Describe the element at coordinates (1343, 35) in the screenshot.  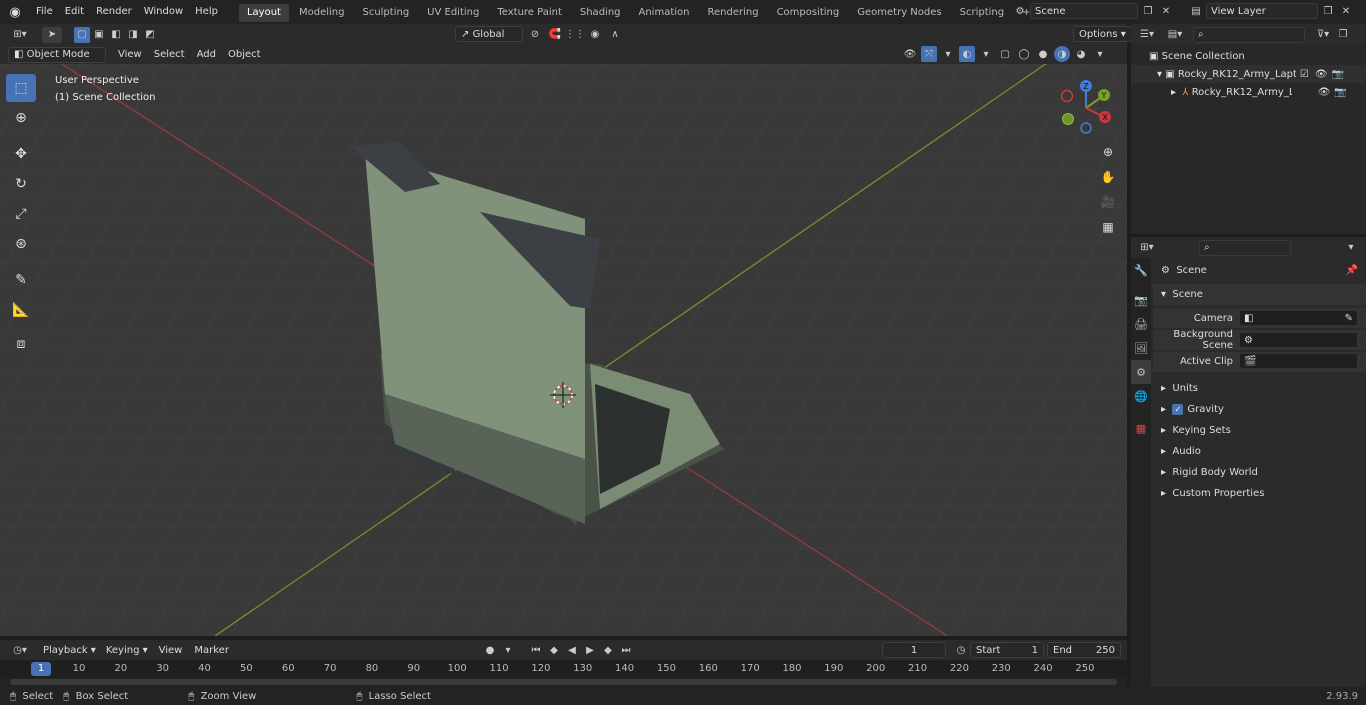
I see `new-collection-icon: ❐` at that location.